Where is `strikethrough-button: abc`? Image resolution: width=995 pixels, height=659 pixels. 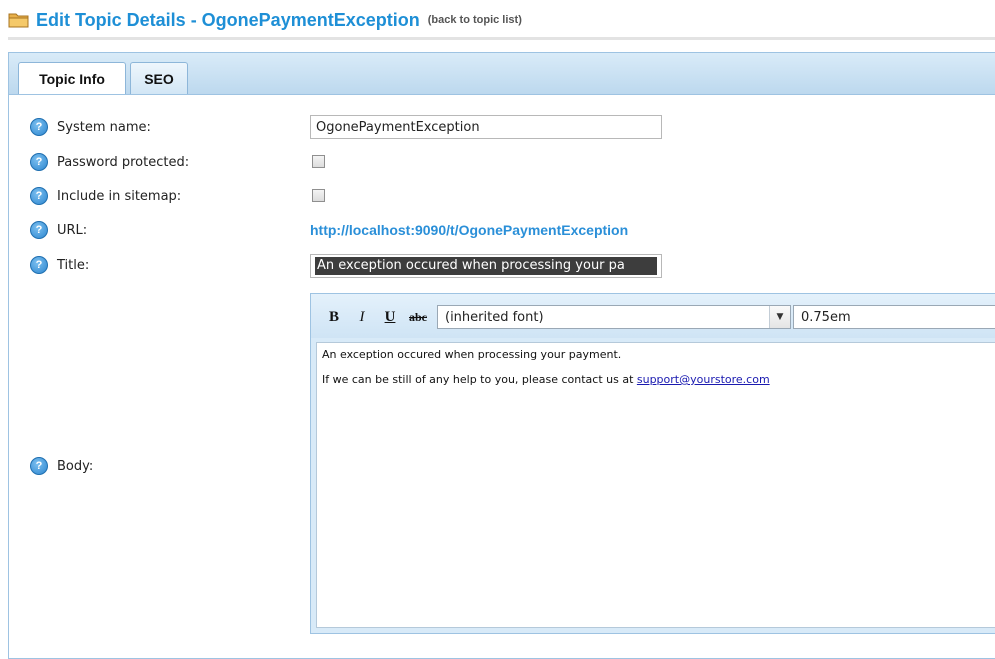
strikethrough-button: abc is located at coordinates (418, 317).